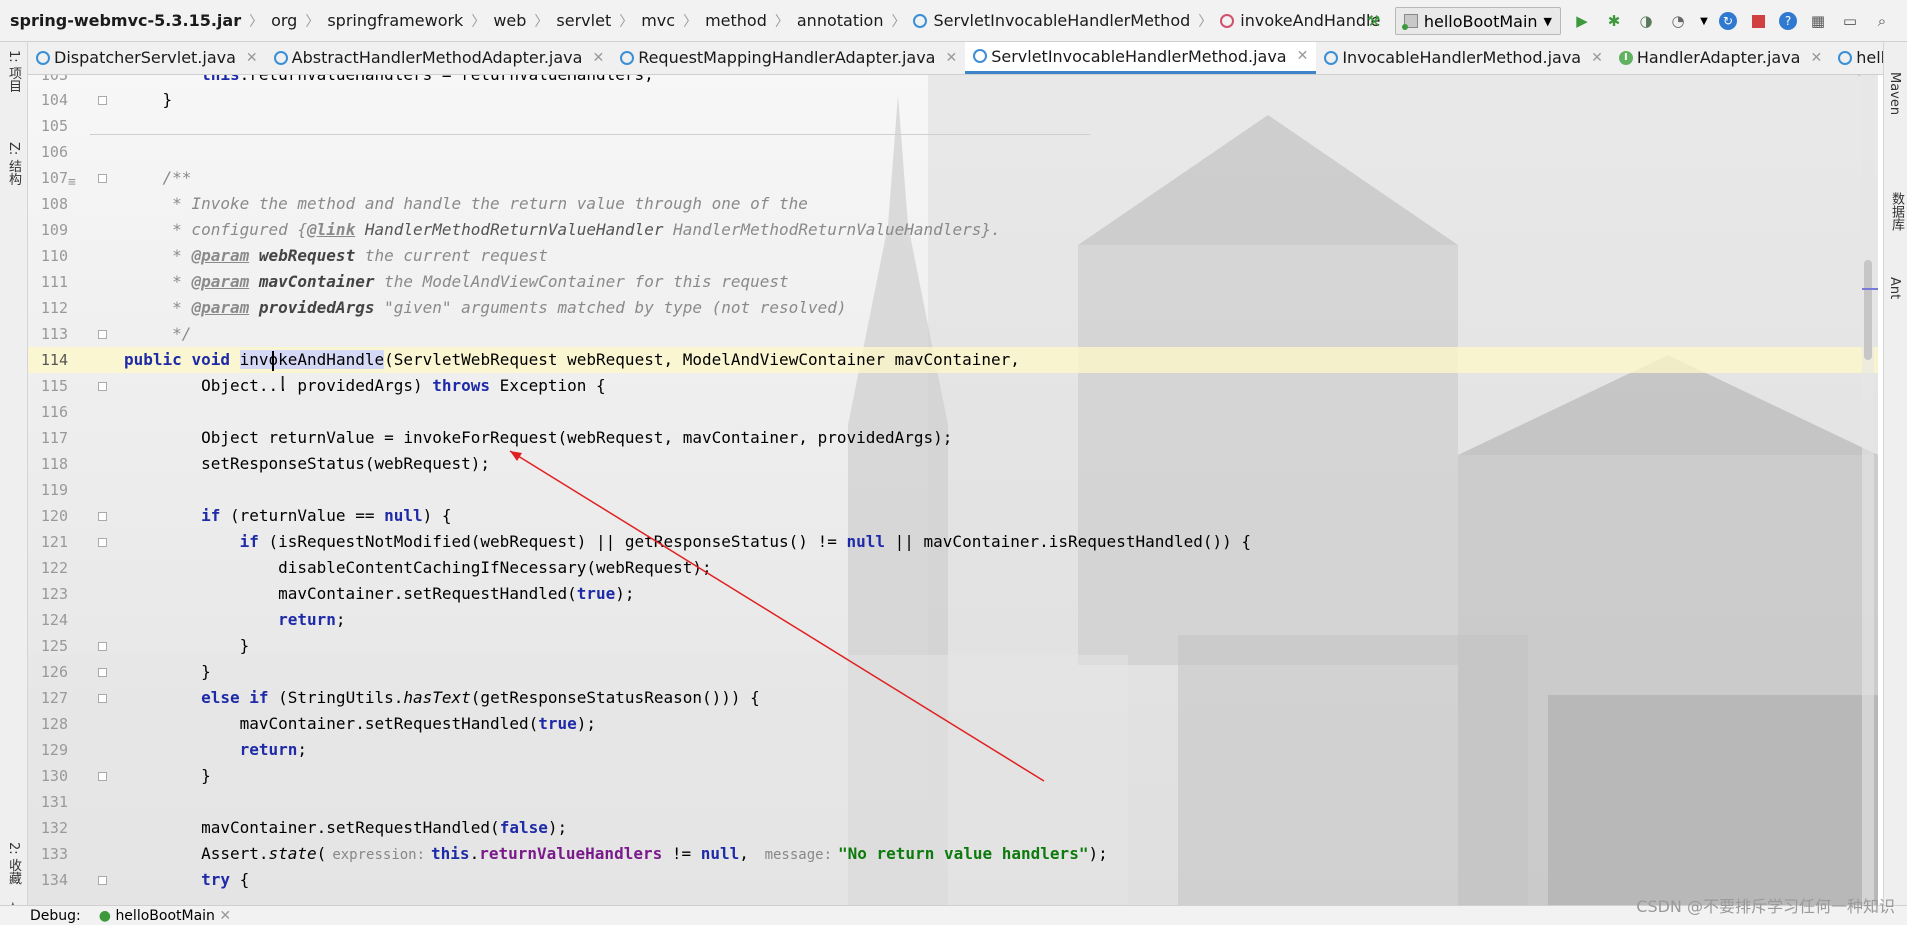  What do you see at coordinates (1409, 22) in the screenshot?
I see `run-config-icon` at bounding box center [1409, 22].